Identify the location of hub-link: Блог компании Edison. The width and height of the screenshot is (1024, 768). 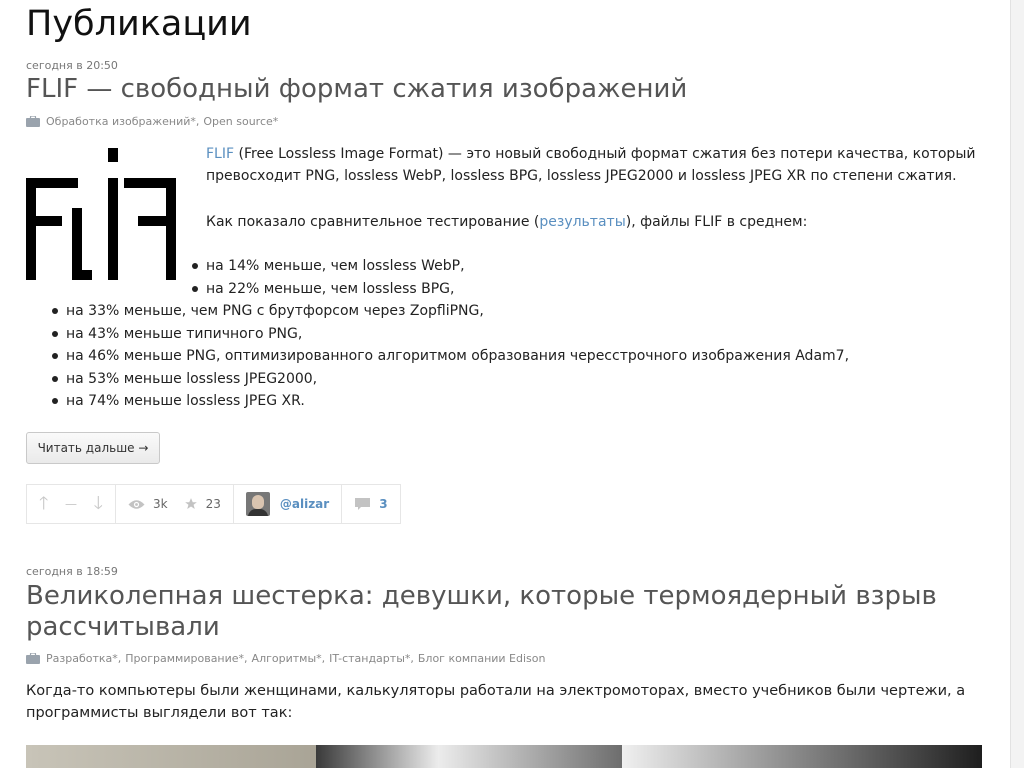
(482, 658).